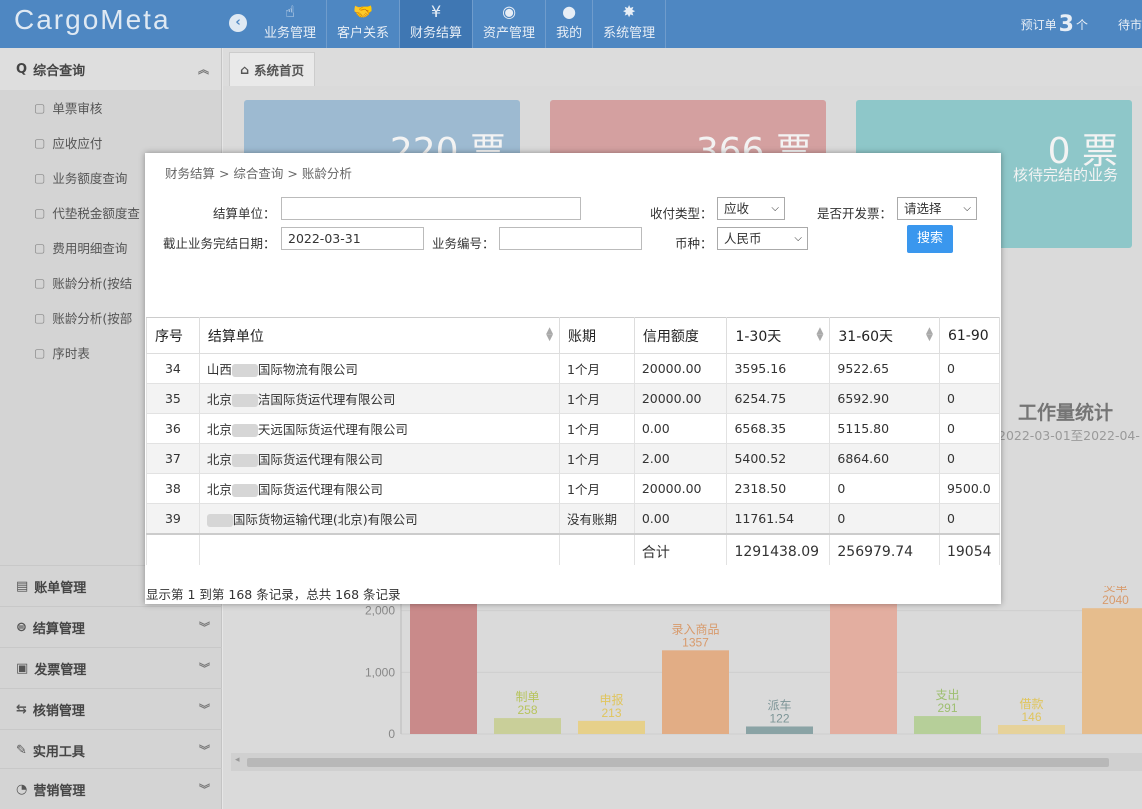 The image size is (1142, 809). I want to click on unit-suffix: 洁国际货运代理有限公司, so click(326, 399).